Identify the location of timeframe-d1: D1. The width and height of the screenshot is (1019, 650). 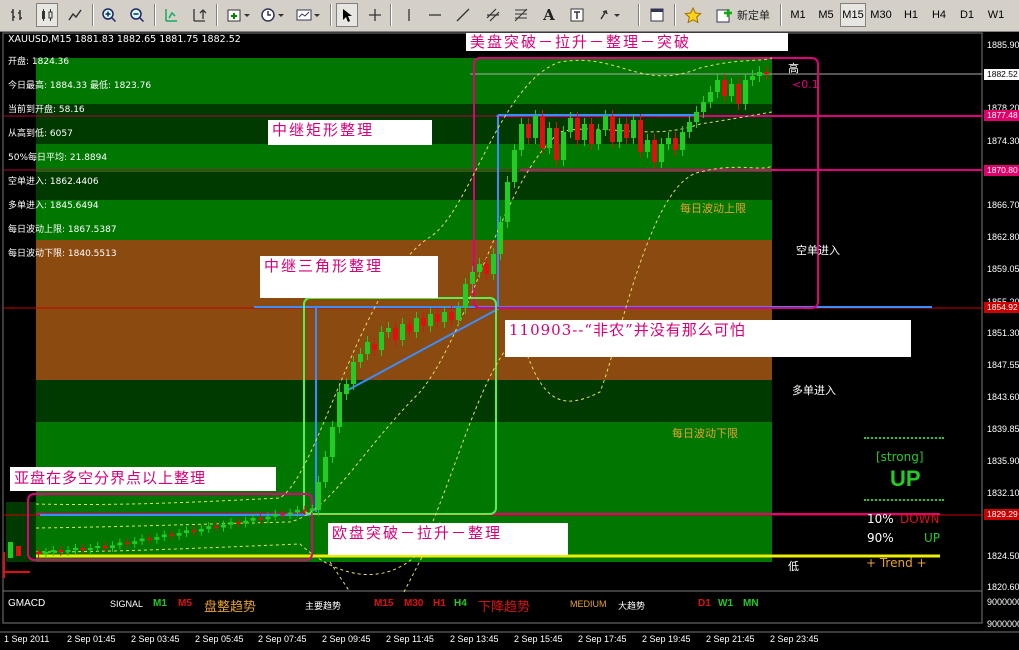
(967, 15).